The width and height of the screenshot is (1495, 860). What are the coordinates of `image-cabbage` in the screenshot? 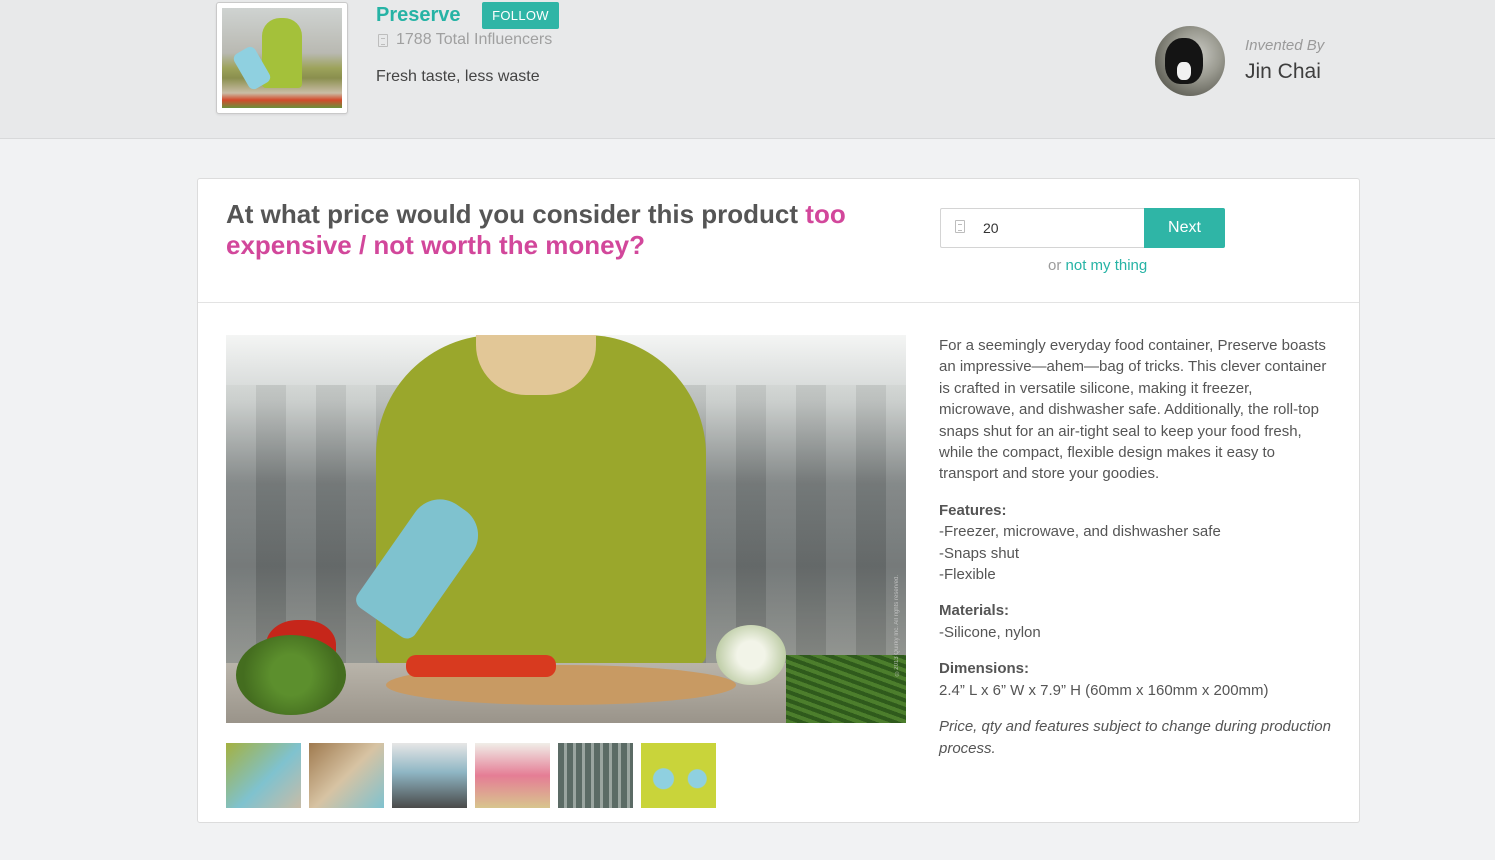 It's located at (751, 655).